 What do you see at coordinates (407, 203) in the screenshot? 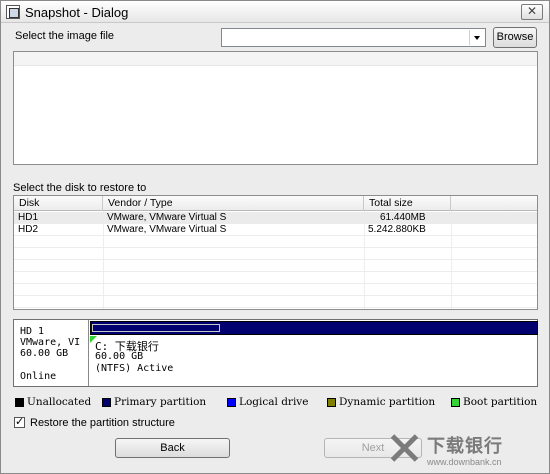
I see `column-header-size: Total size` at bounding box center [407, 203].